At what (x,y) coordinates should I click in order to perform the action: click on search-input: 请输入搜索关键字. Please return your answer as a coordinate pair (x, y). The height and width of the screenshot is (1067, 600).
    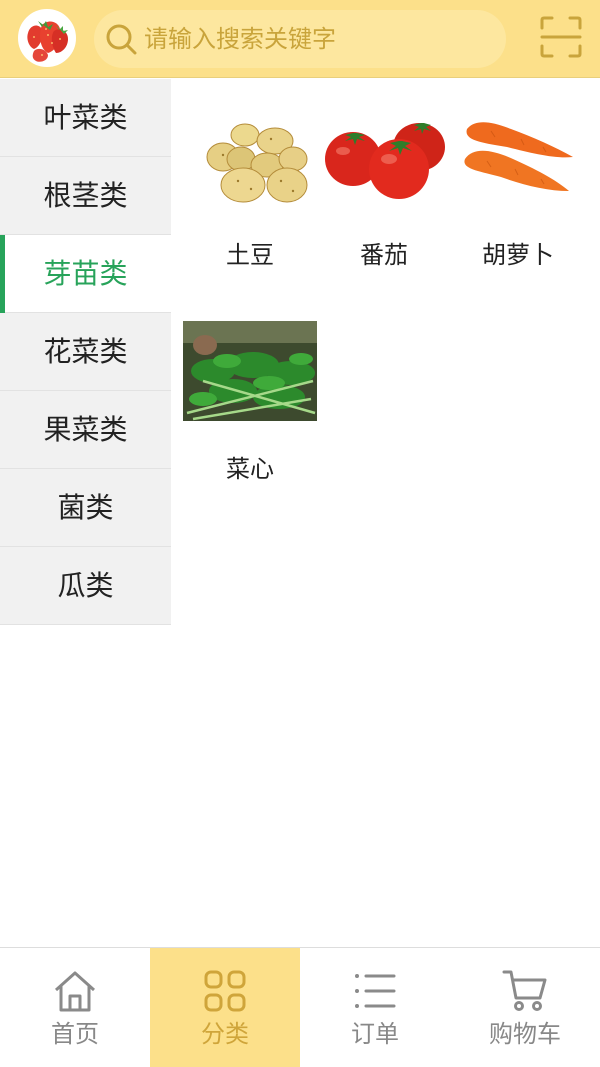
    Looking at the image, I should click on (300, 39).